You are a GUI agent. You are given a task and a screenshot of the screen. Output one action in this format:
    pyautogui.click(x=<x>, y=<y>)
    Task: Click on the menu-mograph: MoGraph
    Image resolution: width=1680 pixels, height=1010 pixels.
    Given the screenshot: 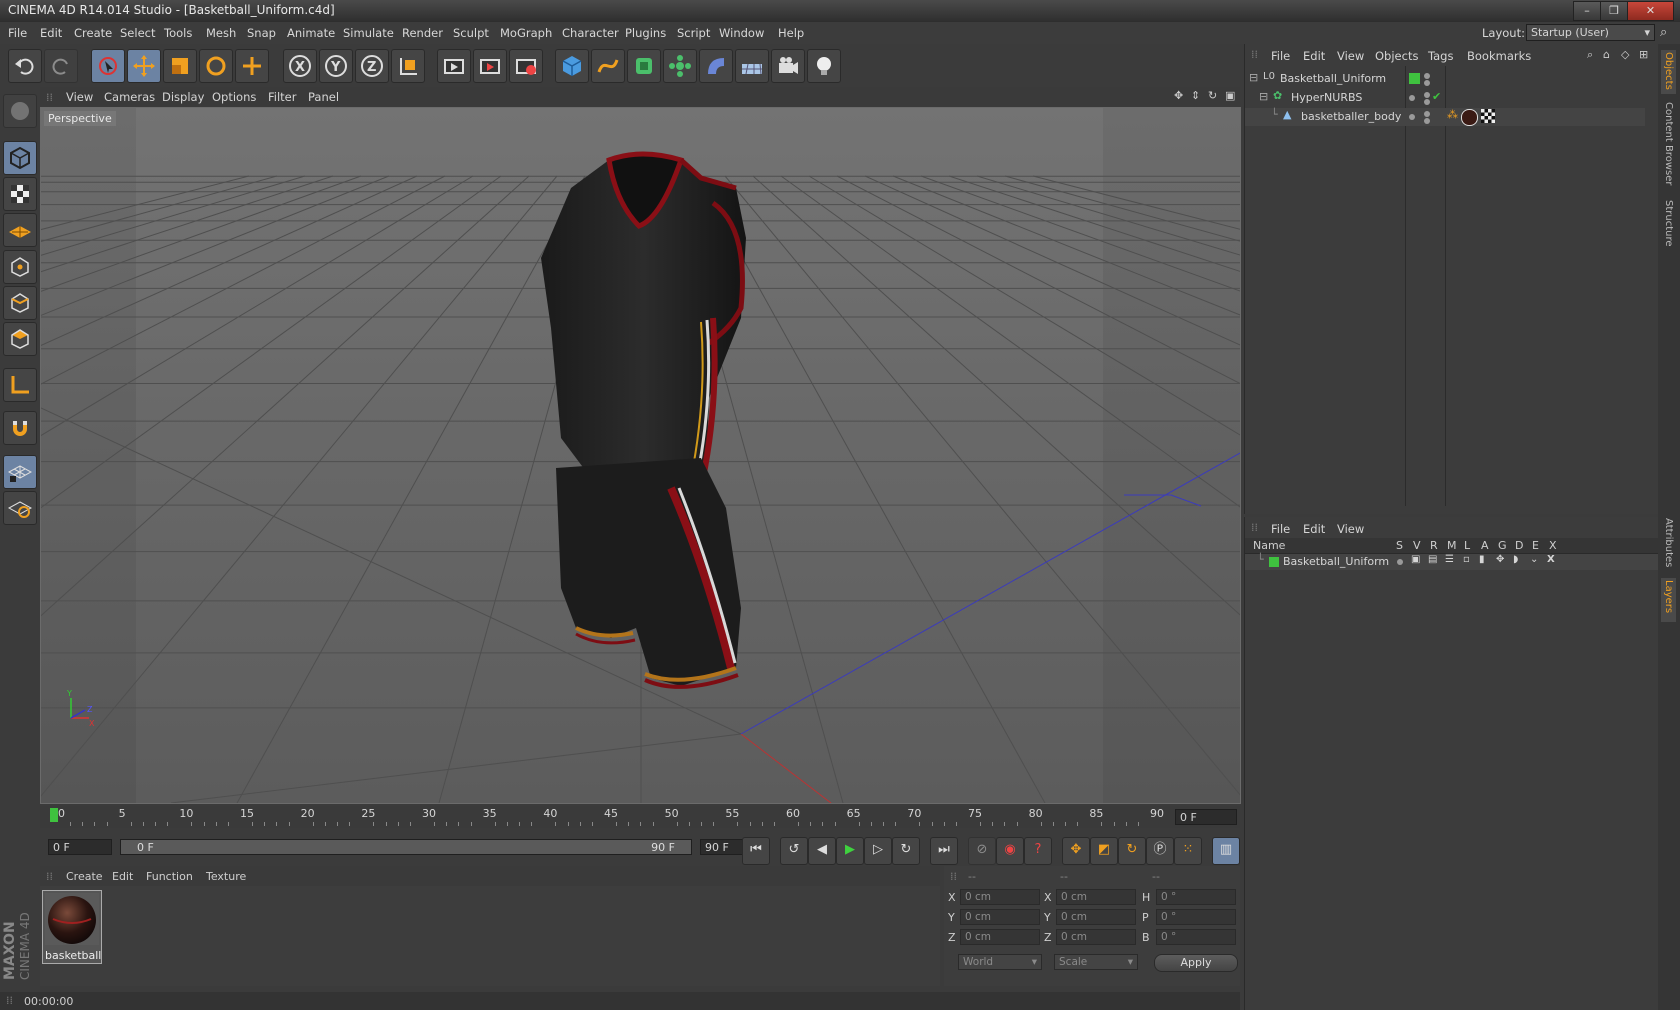 What is the action you would take?
    pyautogui.click(x=526, y=33)
    